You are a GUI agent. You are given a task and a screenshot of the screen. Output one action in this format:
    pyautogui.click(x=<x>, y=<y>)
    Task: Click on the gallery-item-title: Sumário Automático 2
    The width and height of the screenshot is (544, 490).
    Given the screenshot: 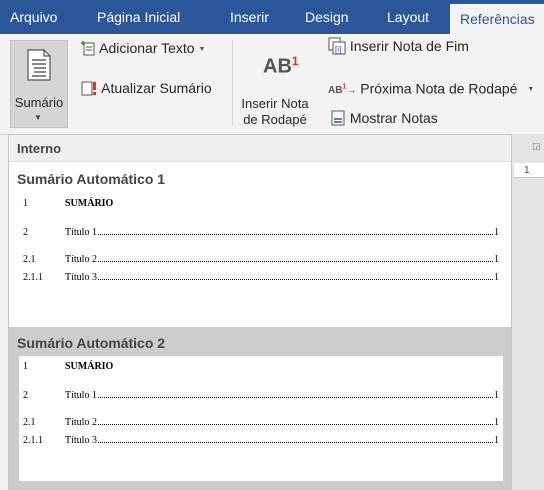 What is the action you would take?
    pyautogui.click(x=91, y=343)
    